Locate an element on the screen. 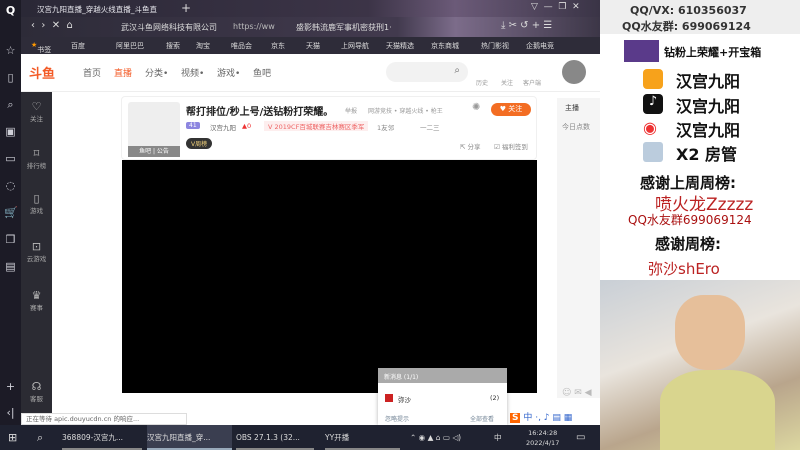 This screenshot has height=453, width=800. bookmark: 热门影视 is located at coordinates (495, 46).